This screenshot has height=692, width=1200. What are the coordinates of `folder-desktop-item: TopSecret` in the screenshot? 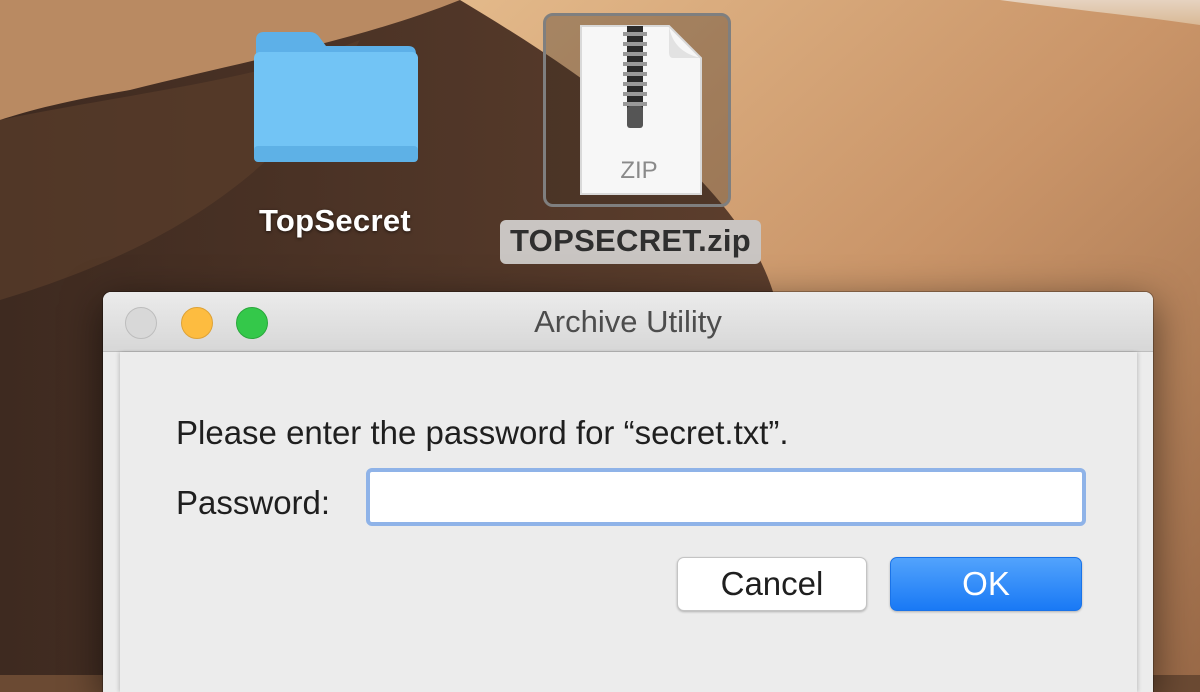 It's located at (335, 145).